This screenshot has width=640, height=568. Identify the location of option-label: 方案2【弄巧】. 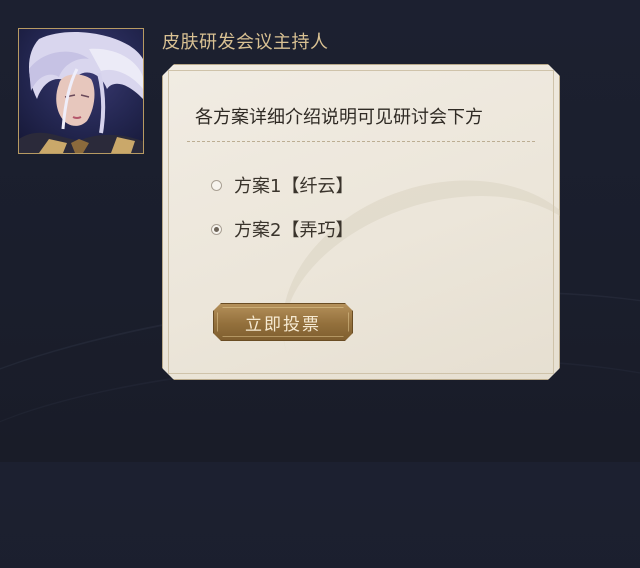
(294, 230).